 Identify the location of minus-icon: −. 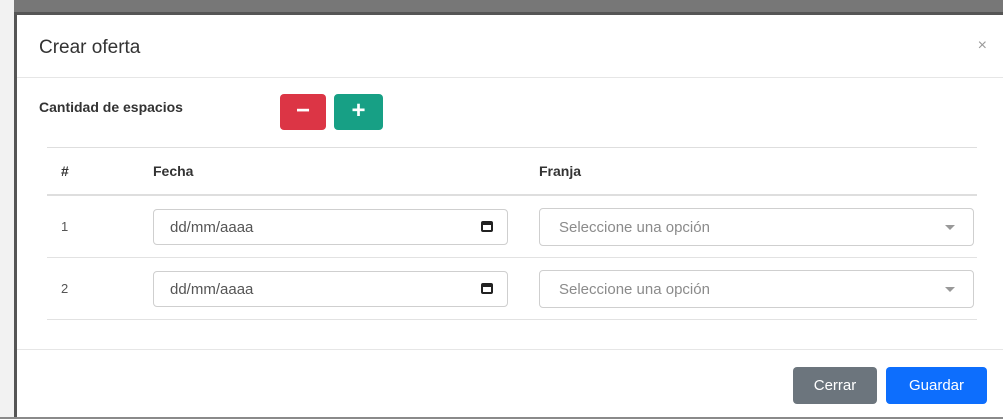
(302, 110).